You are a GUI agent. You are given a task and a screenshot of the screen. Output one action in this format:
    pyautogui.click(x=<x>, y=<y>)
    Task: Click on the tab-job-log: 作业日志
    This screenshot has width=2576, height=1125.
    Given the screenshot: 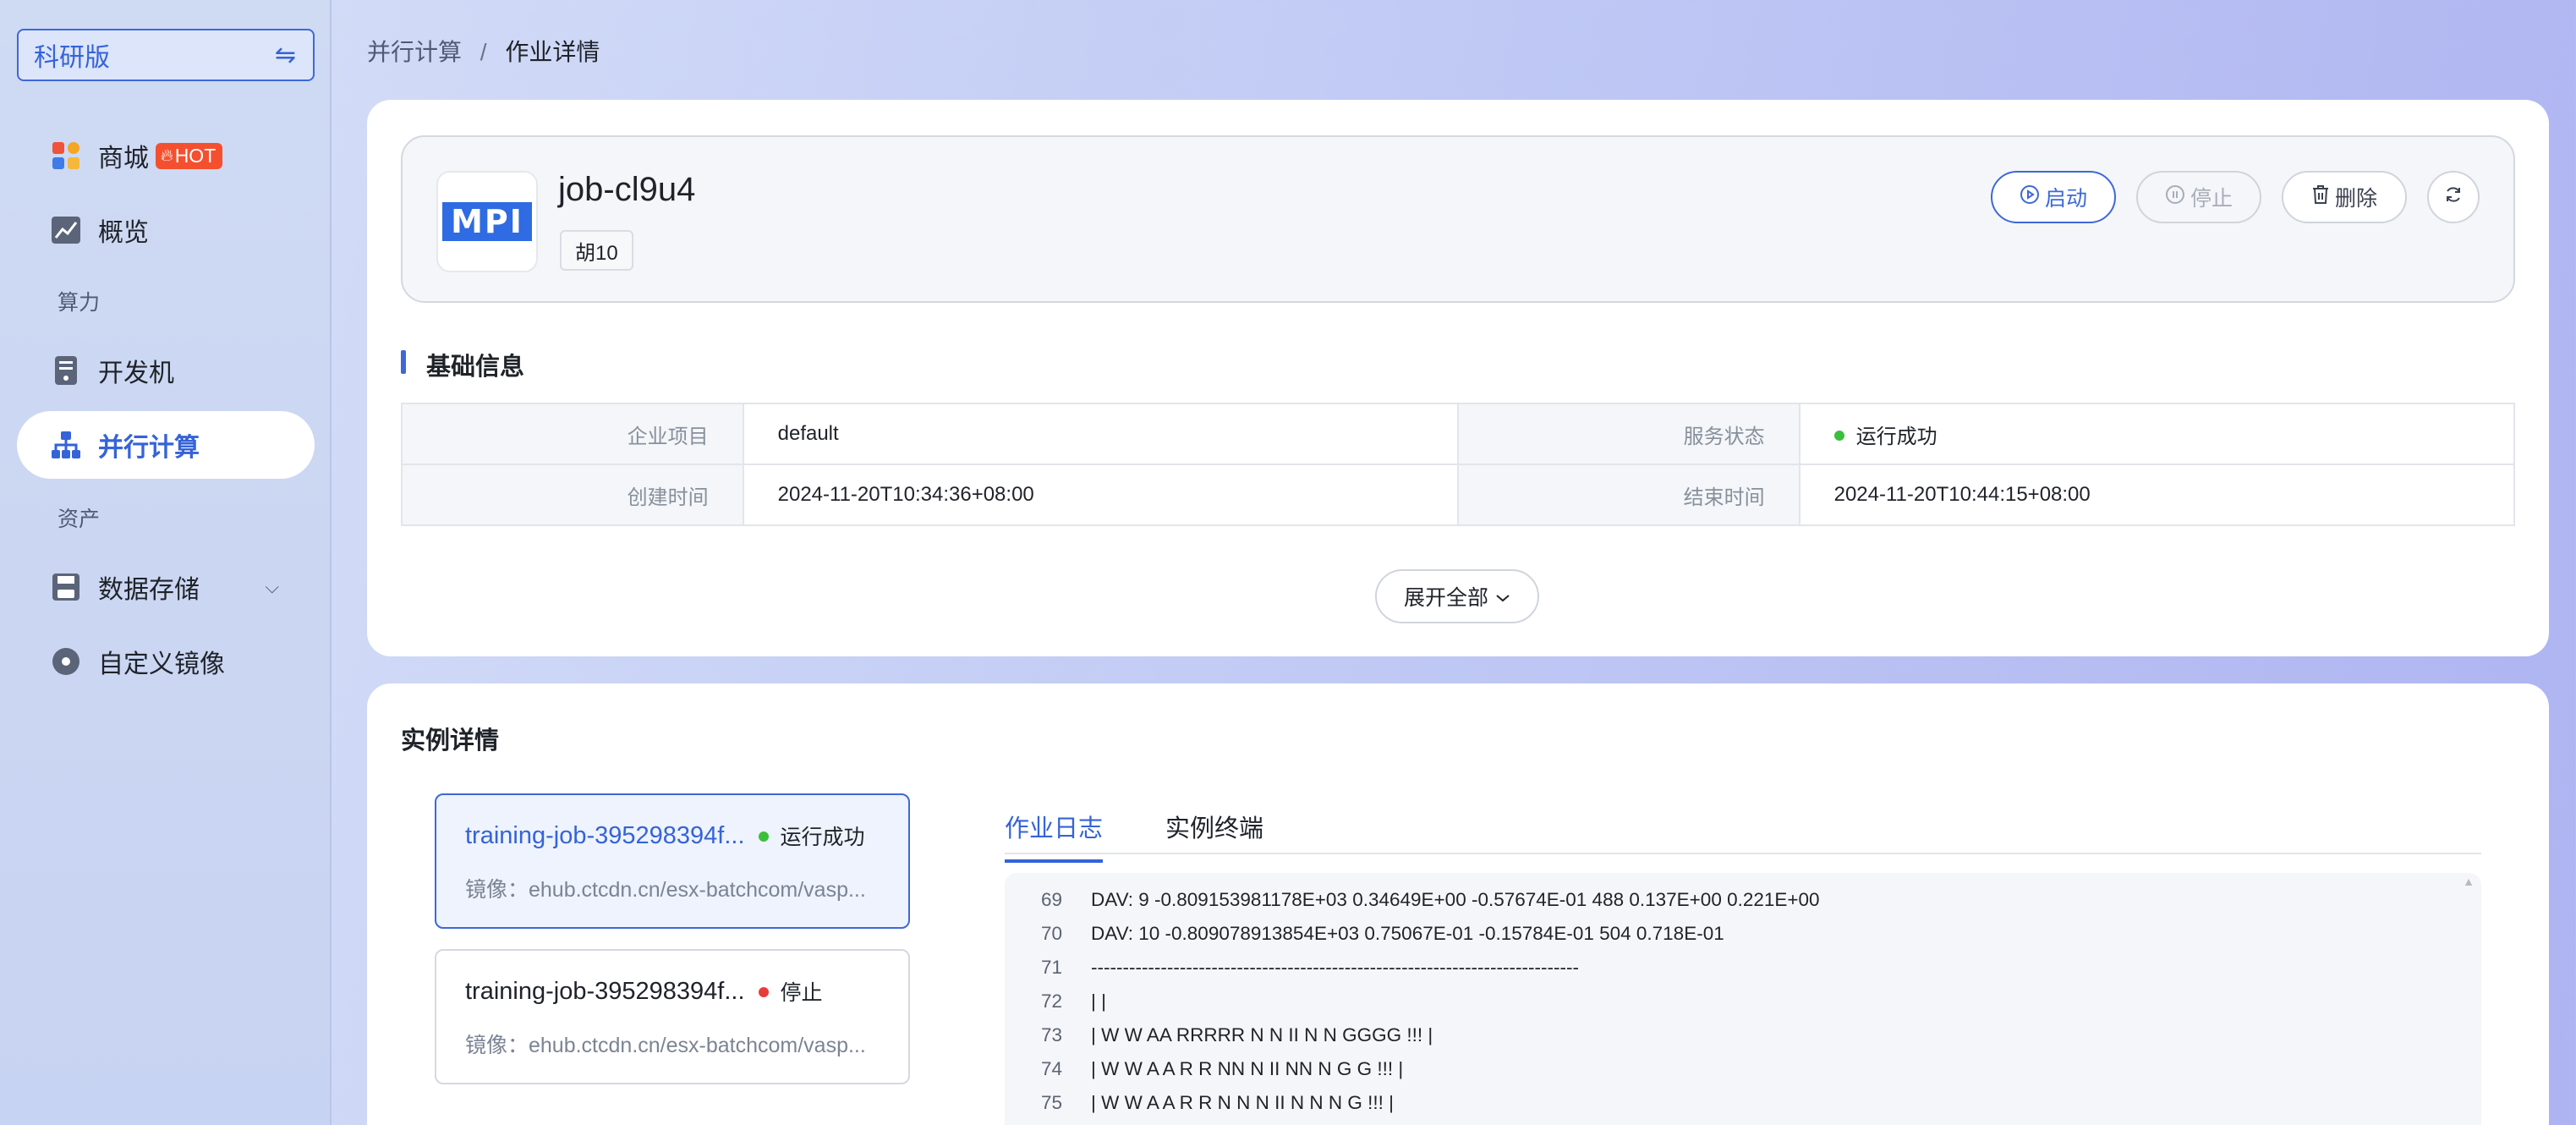 What is the action you would take?
    pyautogui.click(x=1054, y=836)
    